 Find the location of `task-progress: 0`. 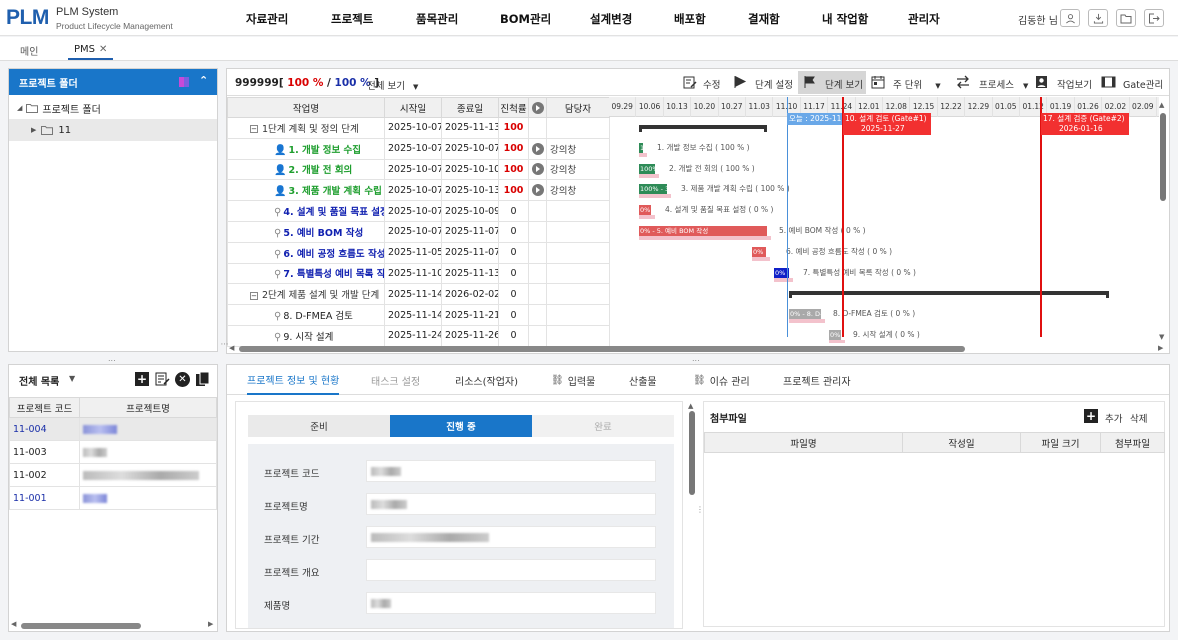

task-progress: 0 is located at coordinates (513, 315).